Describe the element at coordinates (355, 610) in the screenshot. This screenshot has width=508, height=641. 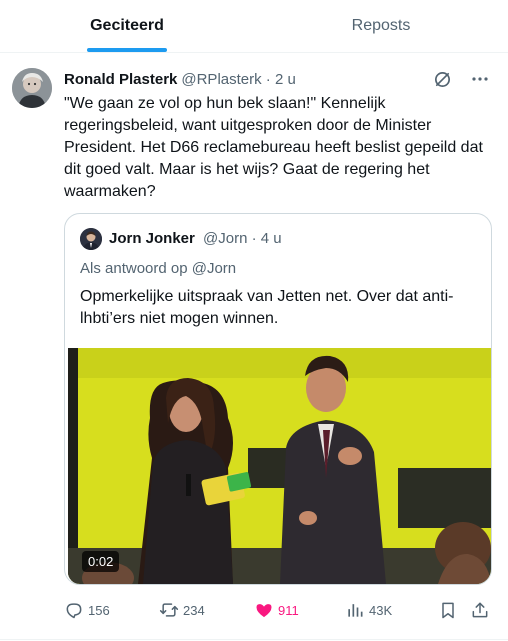
I see `views-icon` at that location.